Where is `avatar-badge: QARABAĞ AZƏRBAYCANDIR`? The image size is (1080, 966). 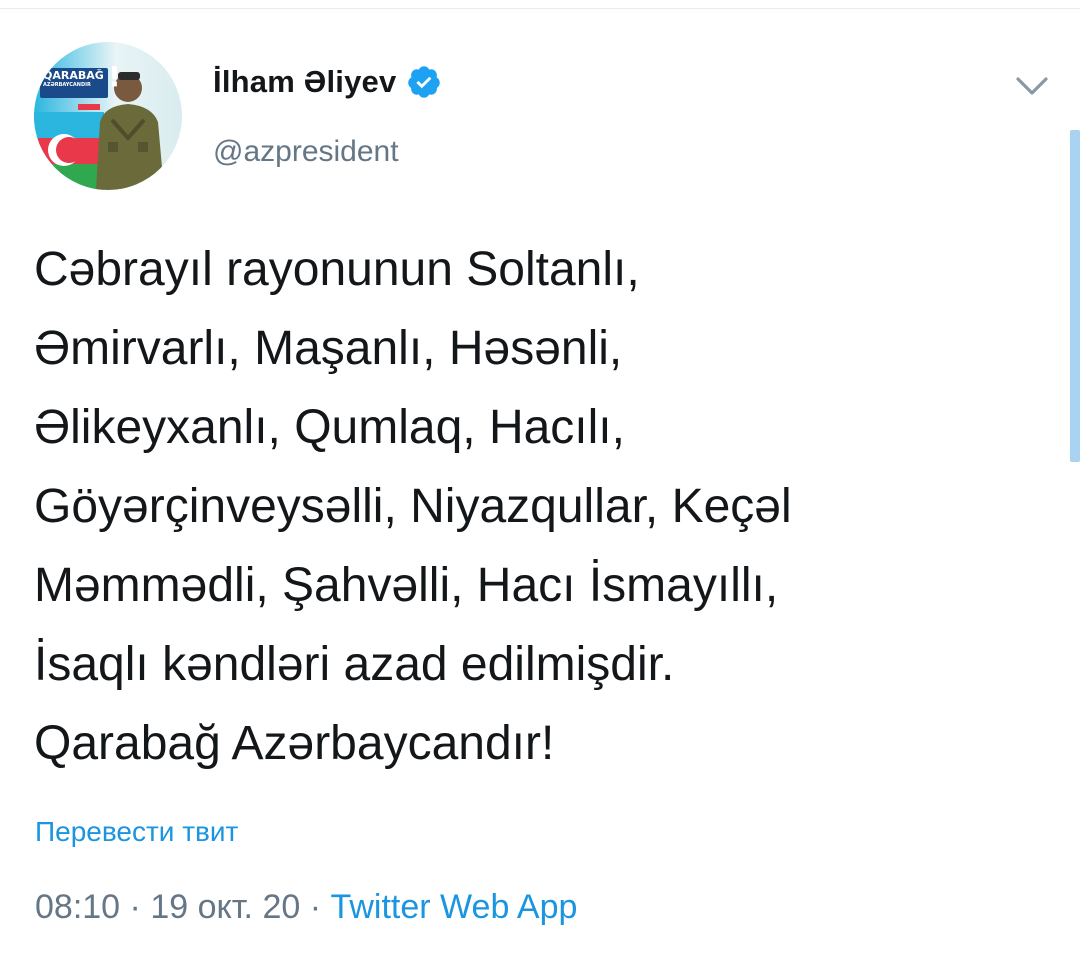 avatar-badge: QARABAĞ AZƏRBAYCANDIR is located at coordinates (74, 79).